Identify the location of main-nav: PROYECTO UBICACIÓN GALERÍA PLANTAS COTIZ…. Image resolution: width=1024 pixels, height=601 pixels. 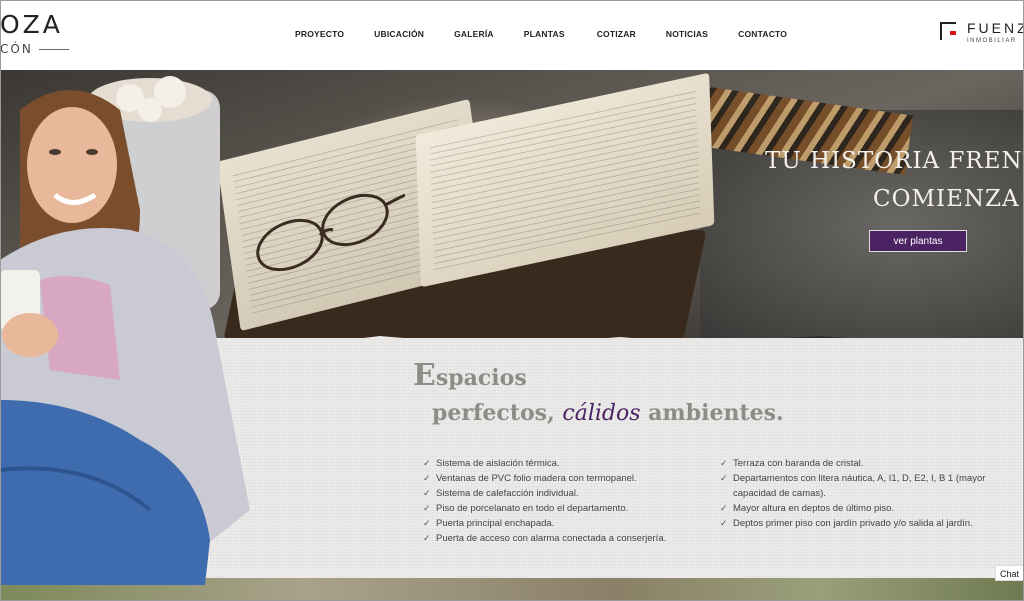
(541, 34).